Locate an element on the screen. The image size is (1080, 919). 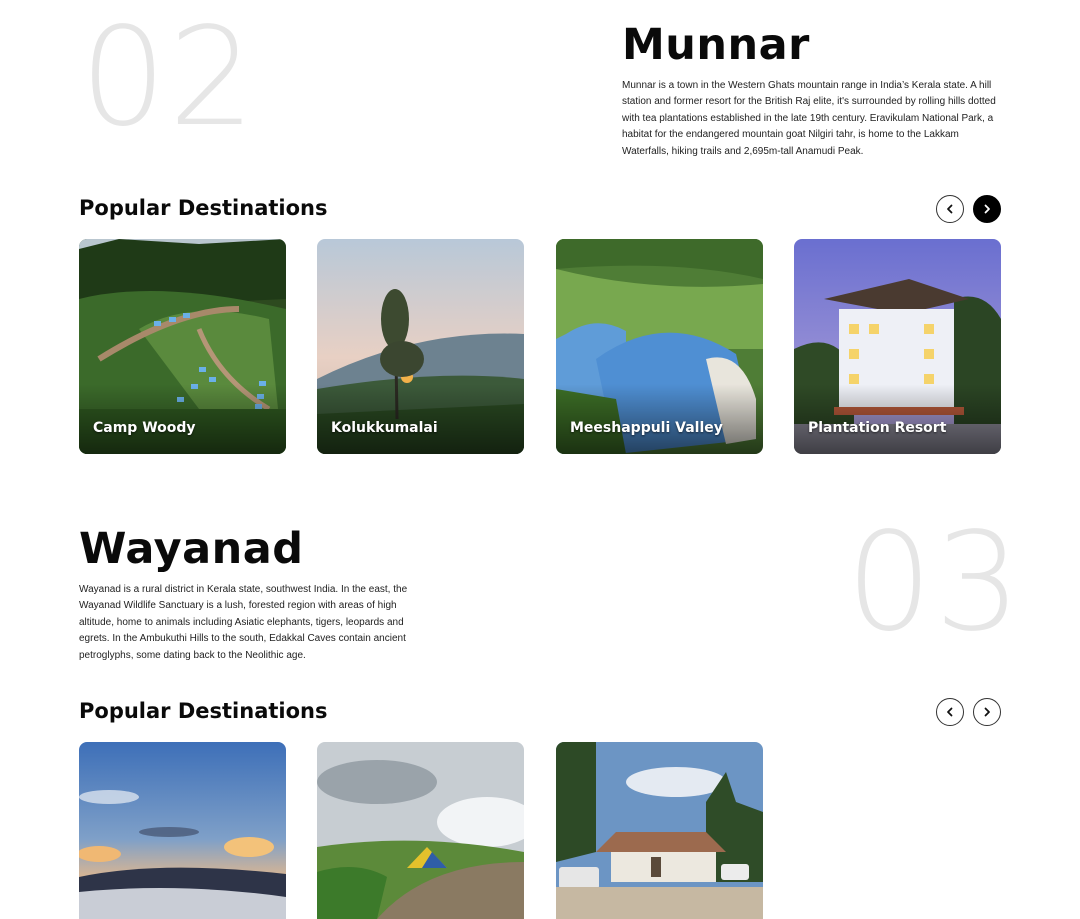
destination-card: Camp Woody is located at coordinates (182, 346).